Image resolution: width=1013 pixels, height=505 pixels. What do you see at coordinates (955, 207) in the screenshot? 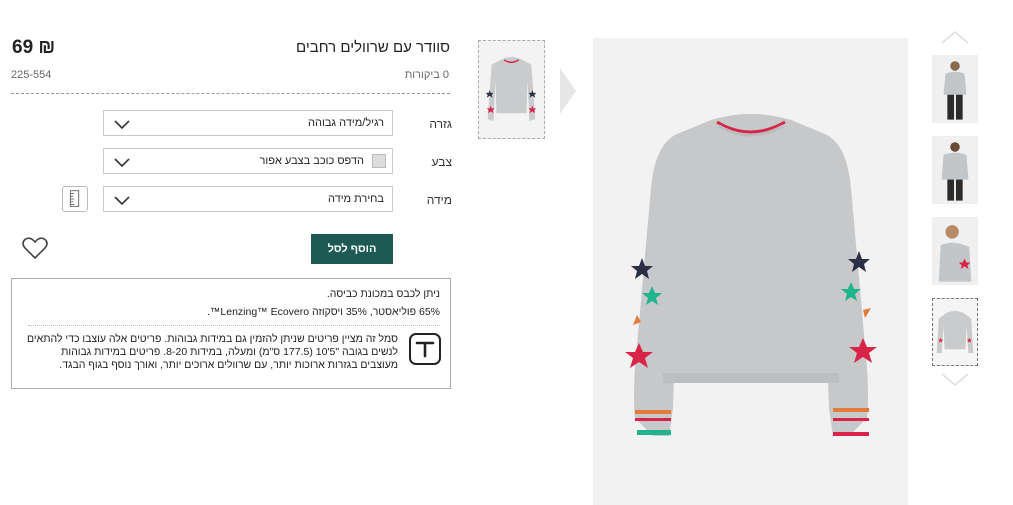
I see `thumbnail-strip` at bounding box center [955, 207].